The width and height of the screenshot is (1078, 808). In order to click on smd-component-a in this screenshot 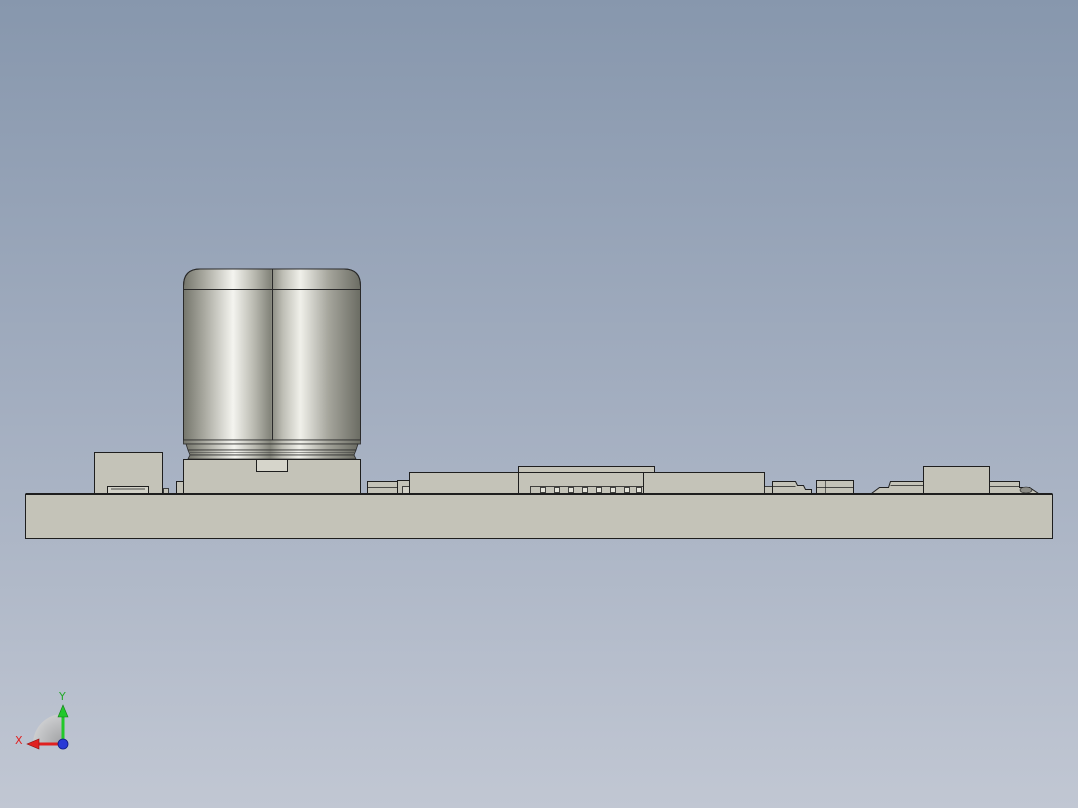, I will do `click(388, 487)`.